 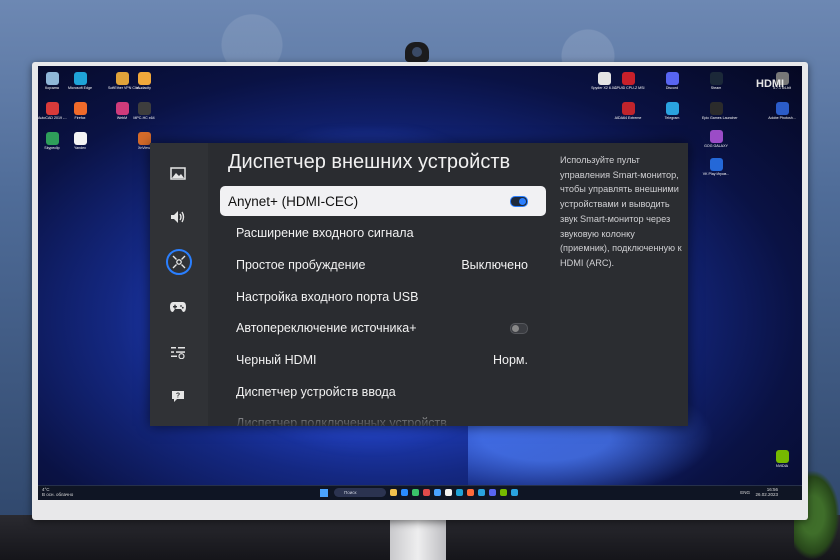 I want to click on desktop-icon-label: GOG GALAXY, so click(x=716, y=146).